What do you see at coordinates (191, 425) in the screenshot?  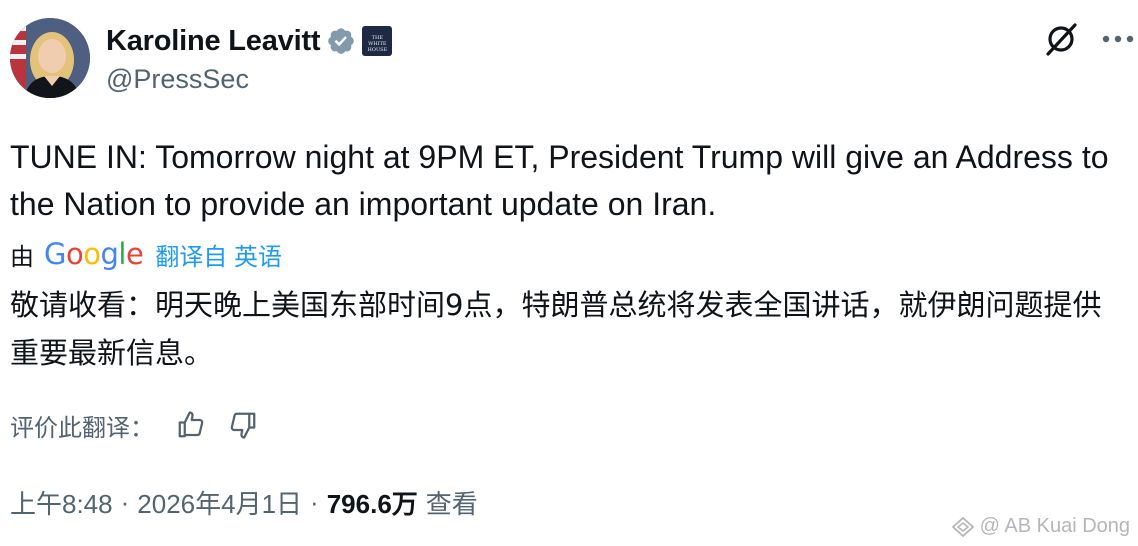 I see `thumbs-up-icon` at bounding box center [191, 425].